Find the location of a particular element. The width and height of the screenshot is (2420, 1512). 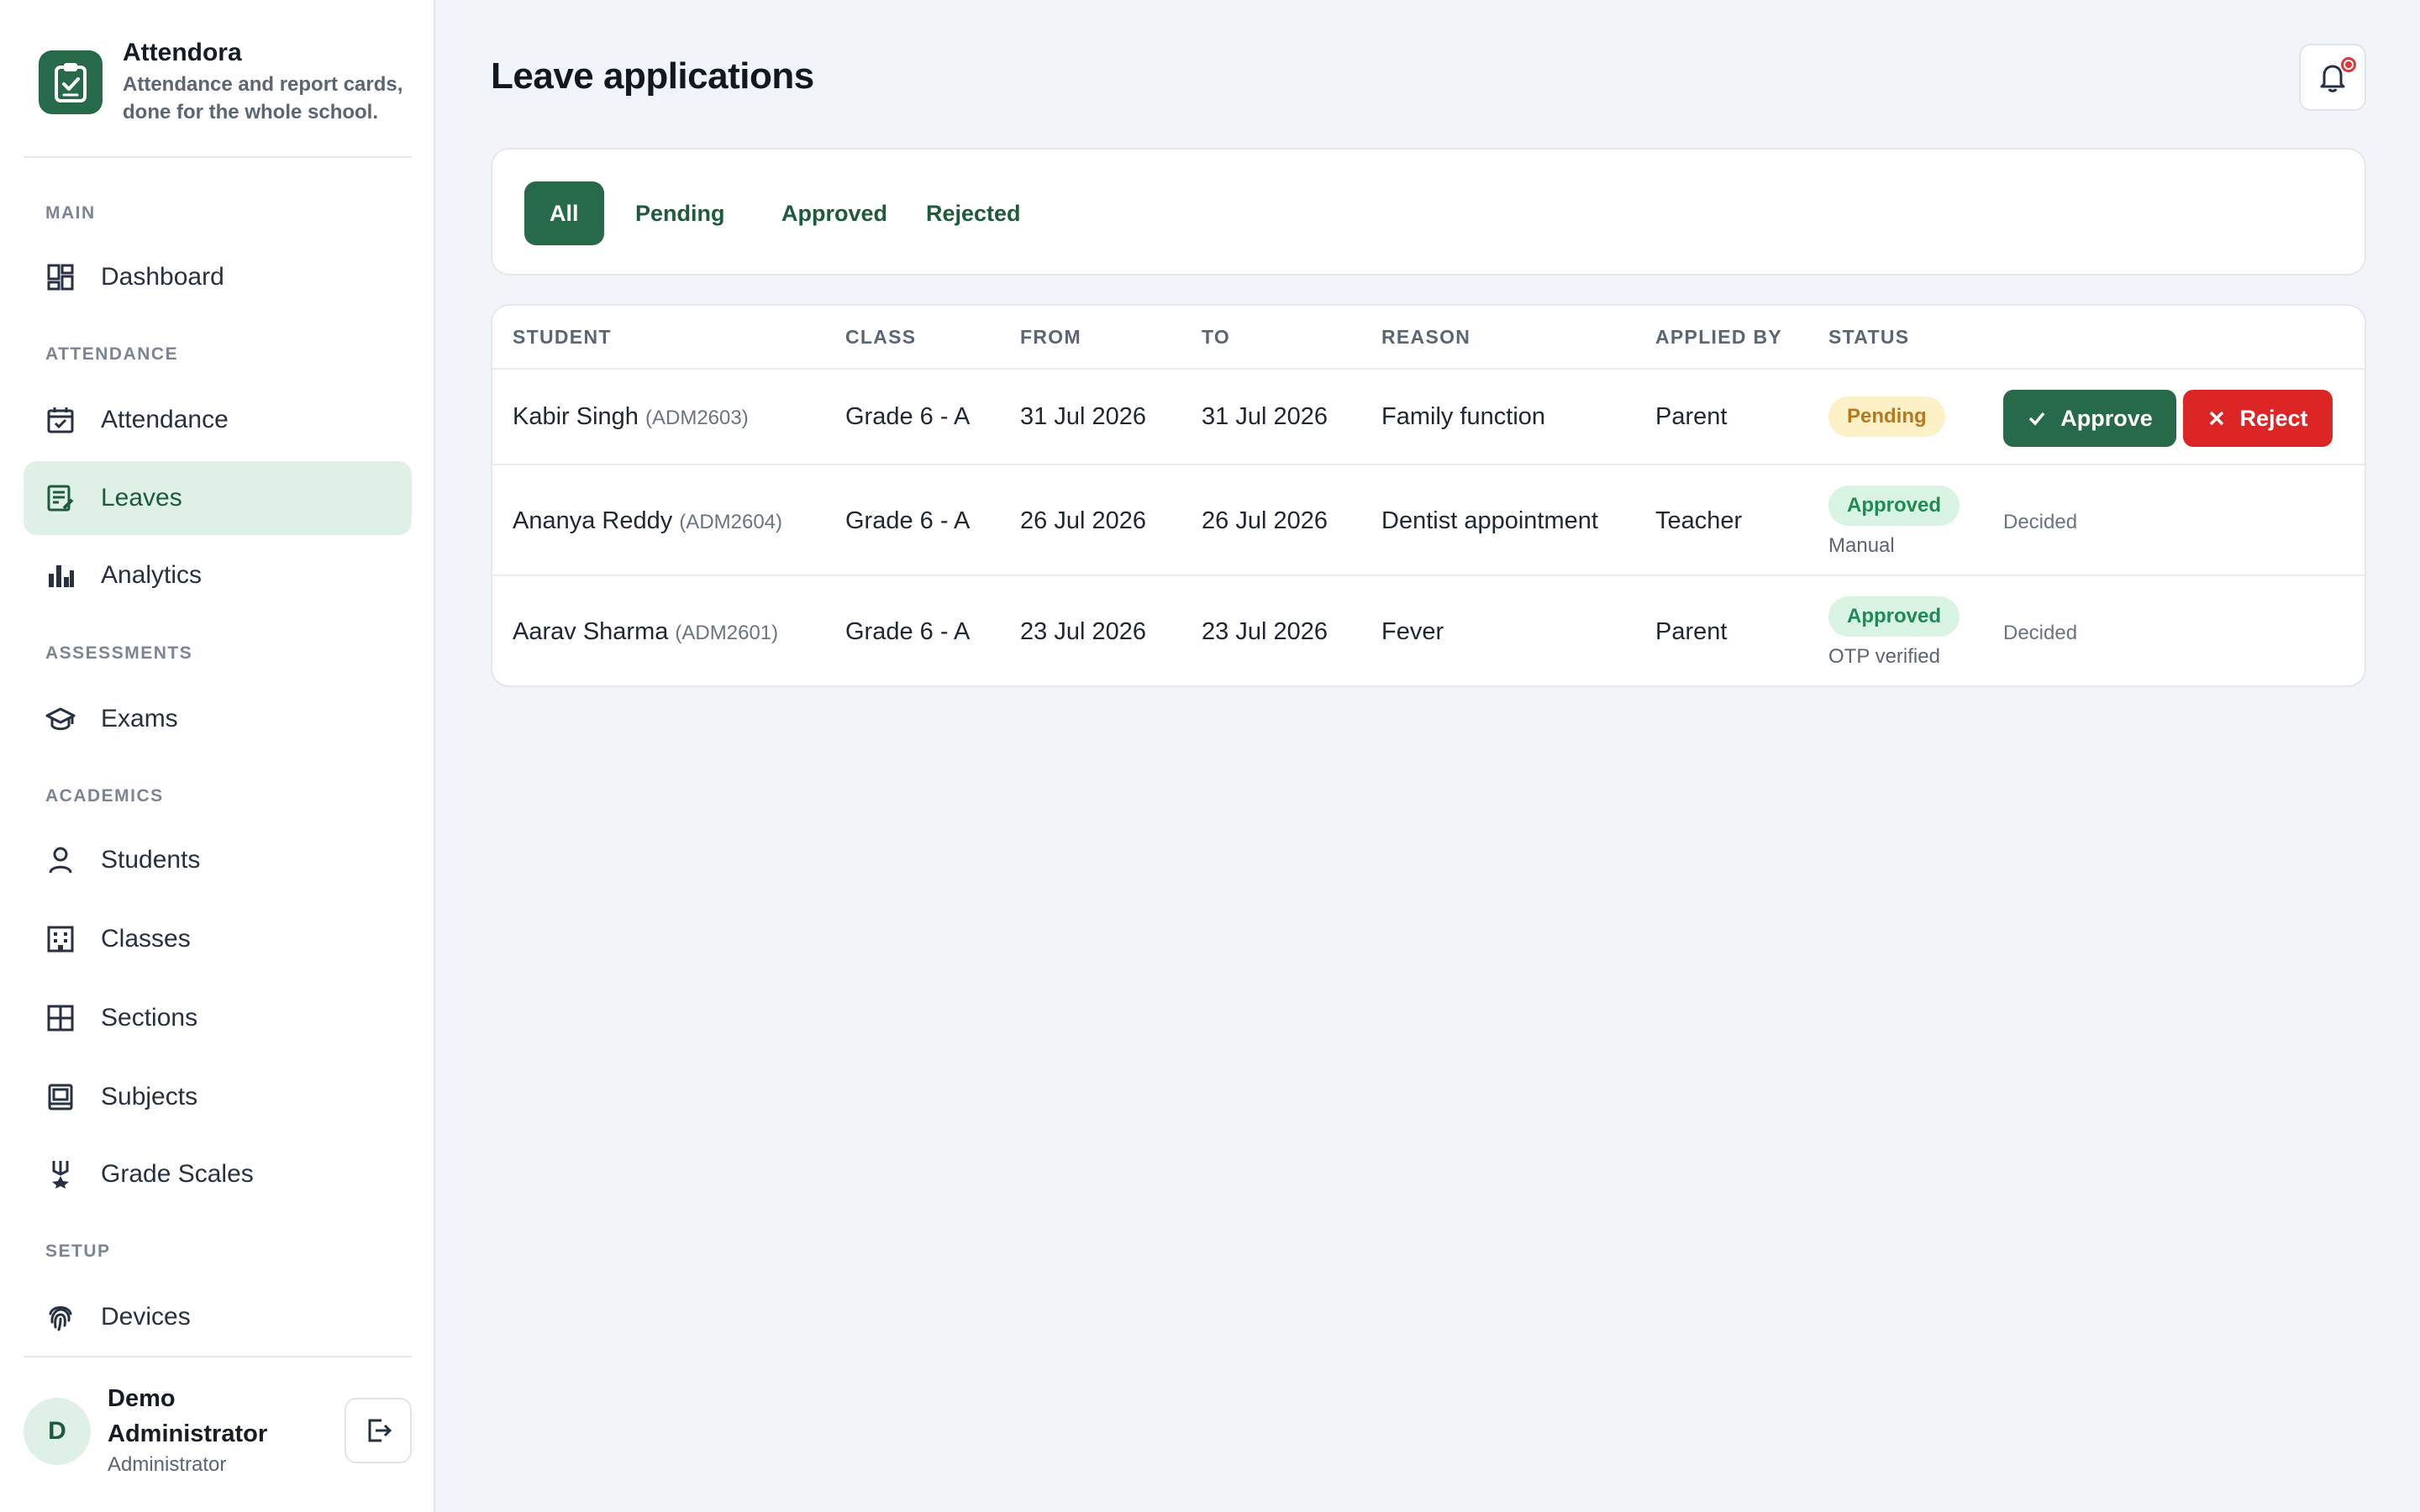

admission-number: (ADM2603) is located at coordinates (697, 418).